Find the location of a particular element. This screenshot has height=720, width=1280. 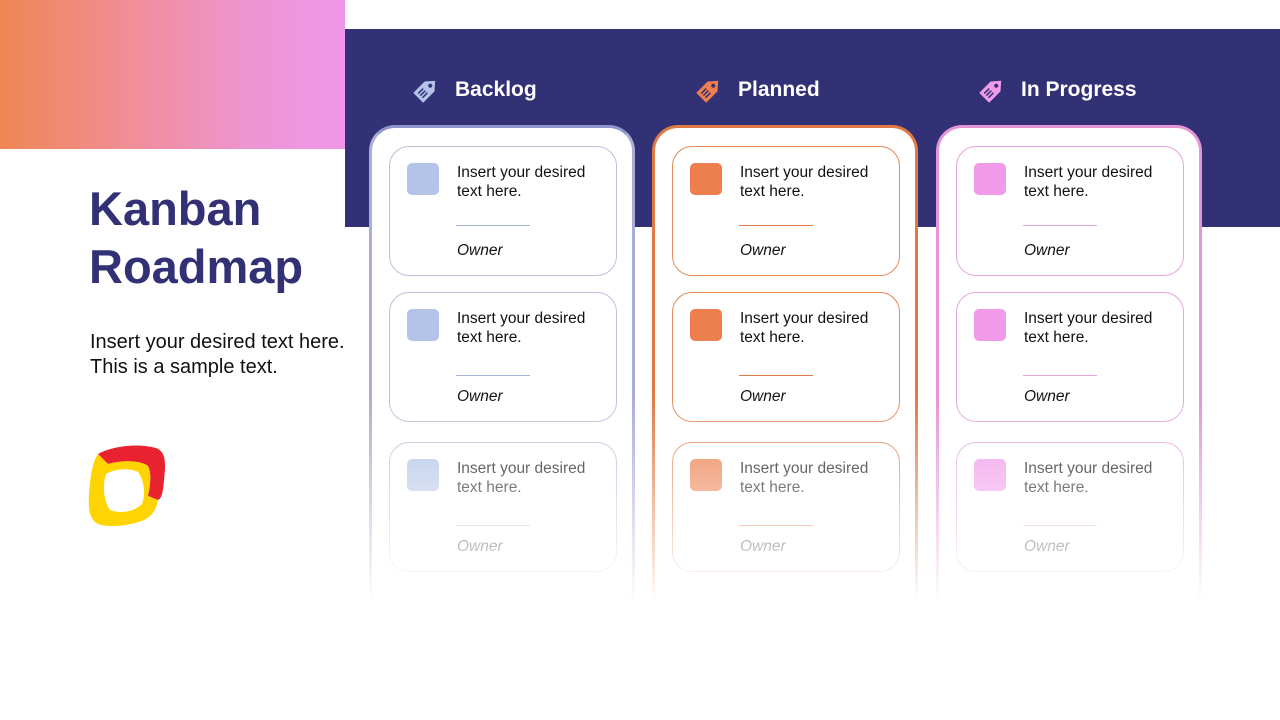

corner-gradient-block is located at coordinates (172, 74).